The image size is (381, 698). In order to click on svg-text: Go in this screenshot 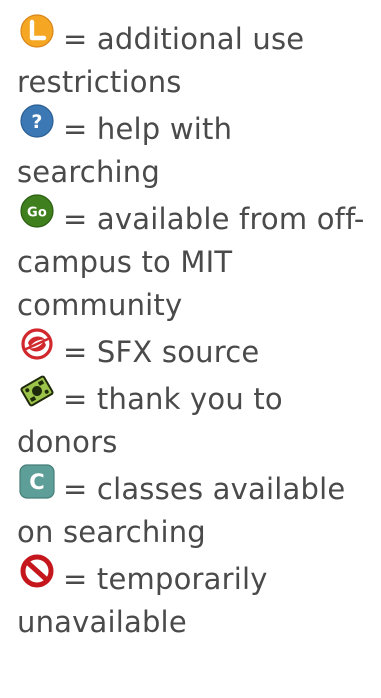, I will do `click(37, 213)`.